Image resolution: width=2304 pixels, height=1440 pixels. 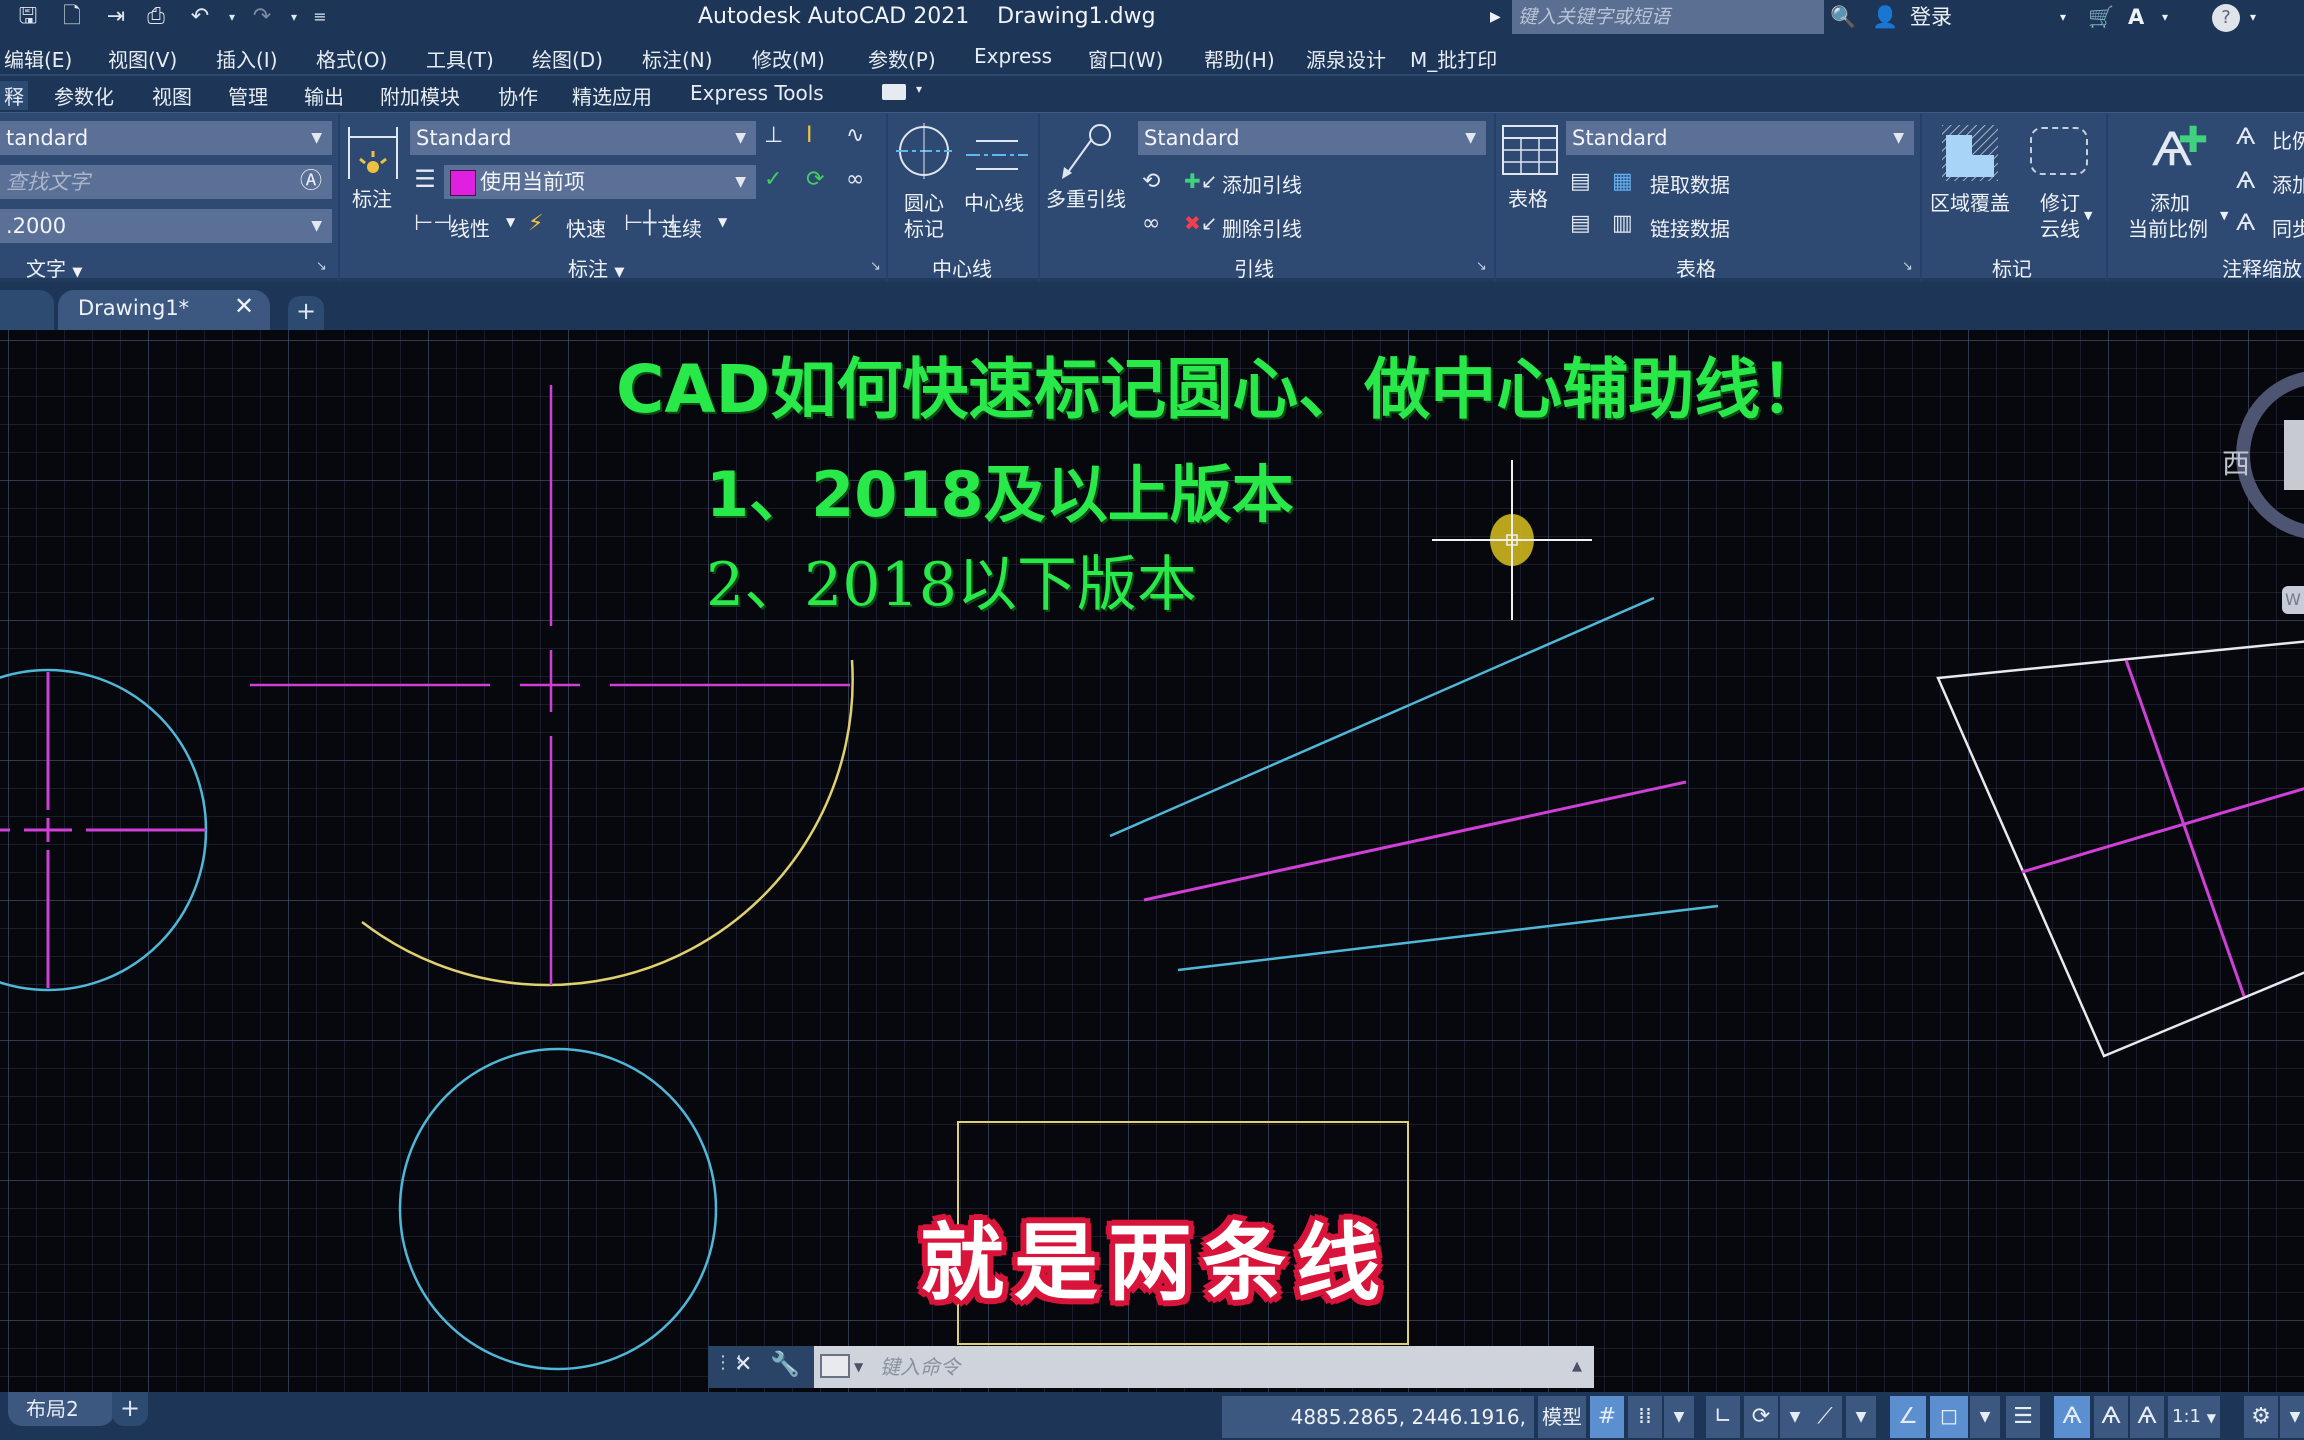 What do you see at coordinates (2293, 600) in the screenshot?
I see `wcs-menu: W` at bounding box center [2293, 600].